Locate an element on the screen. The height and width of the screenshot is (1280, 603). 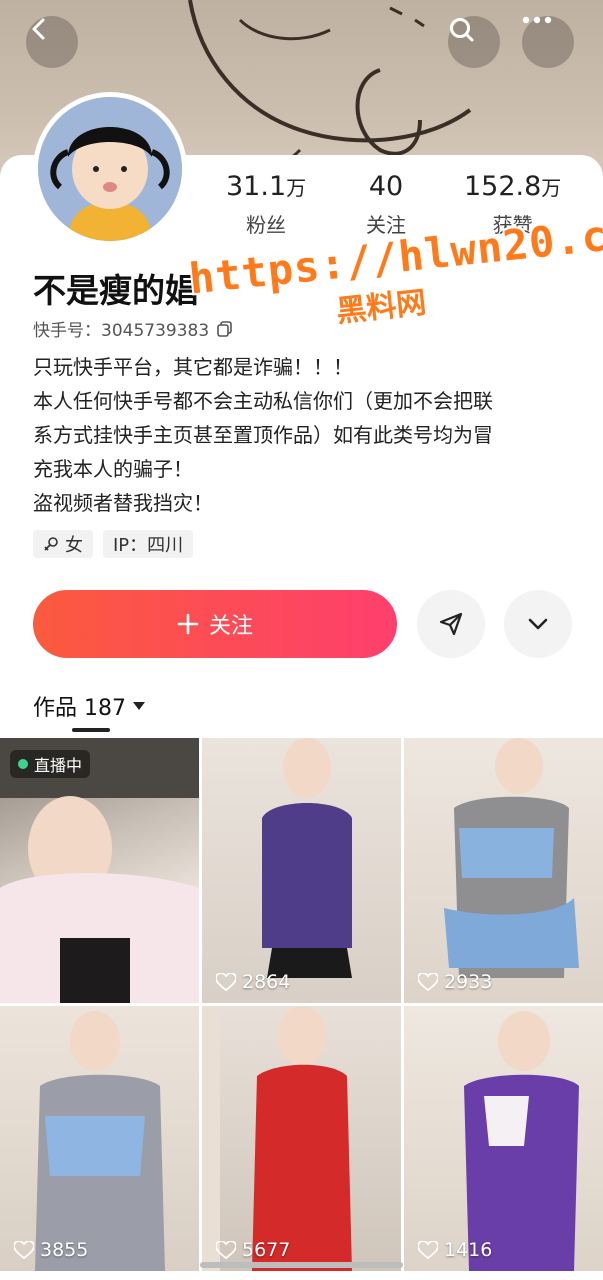
likes-unit: 万 is located at coordinates (551, 188).